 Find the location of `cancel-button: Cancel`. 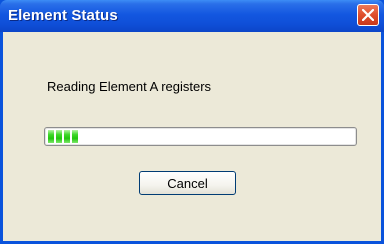

cancel-button: Cancel is located at coordinates (187, 183).